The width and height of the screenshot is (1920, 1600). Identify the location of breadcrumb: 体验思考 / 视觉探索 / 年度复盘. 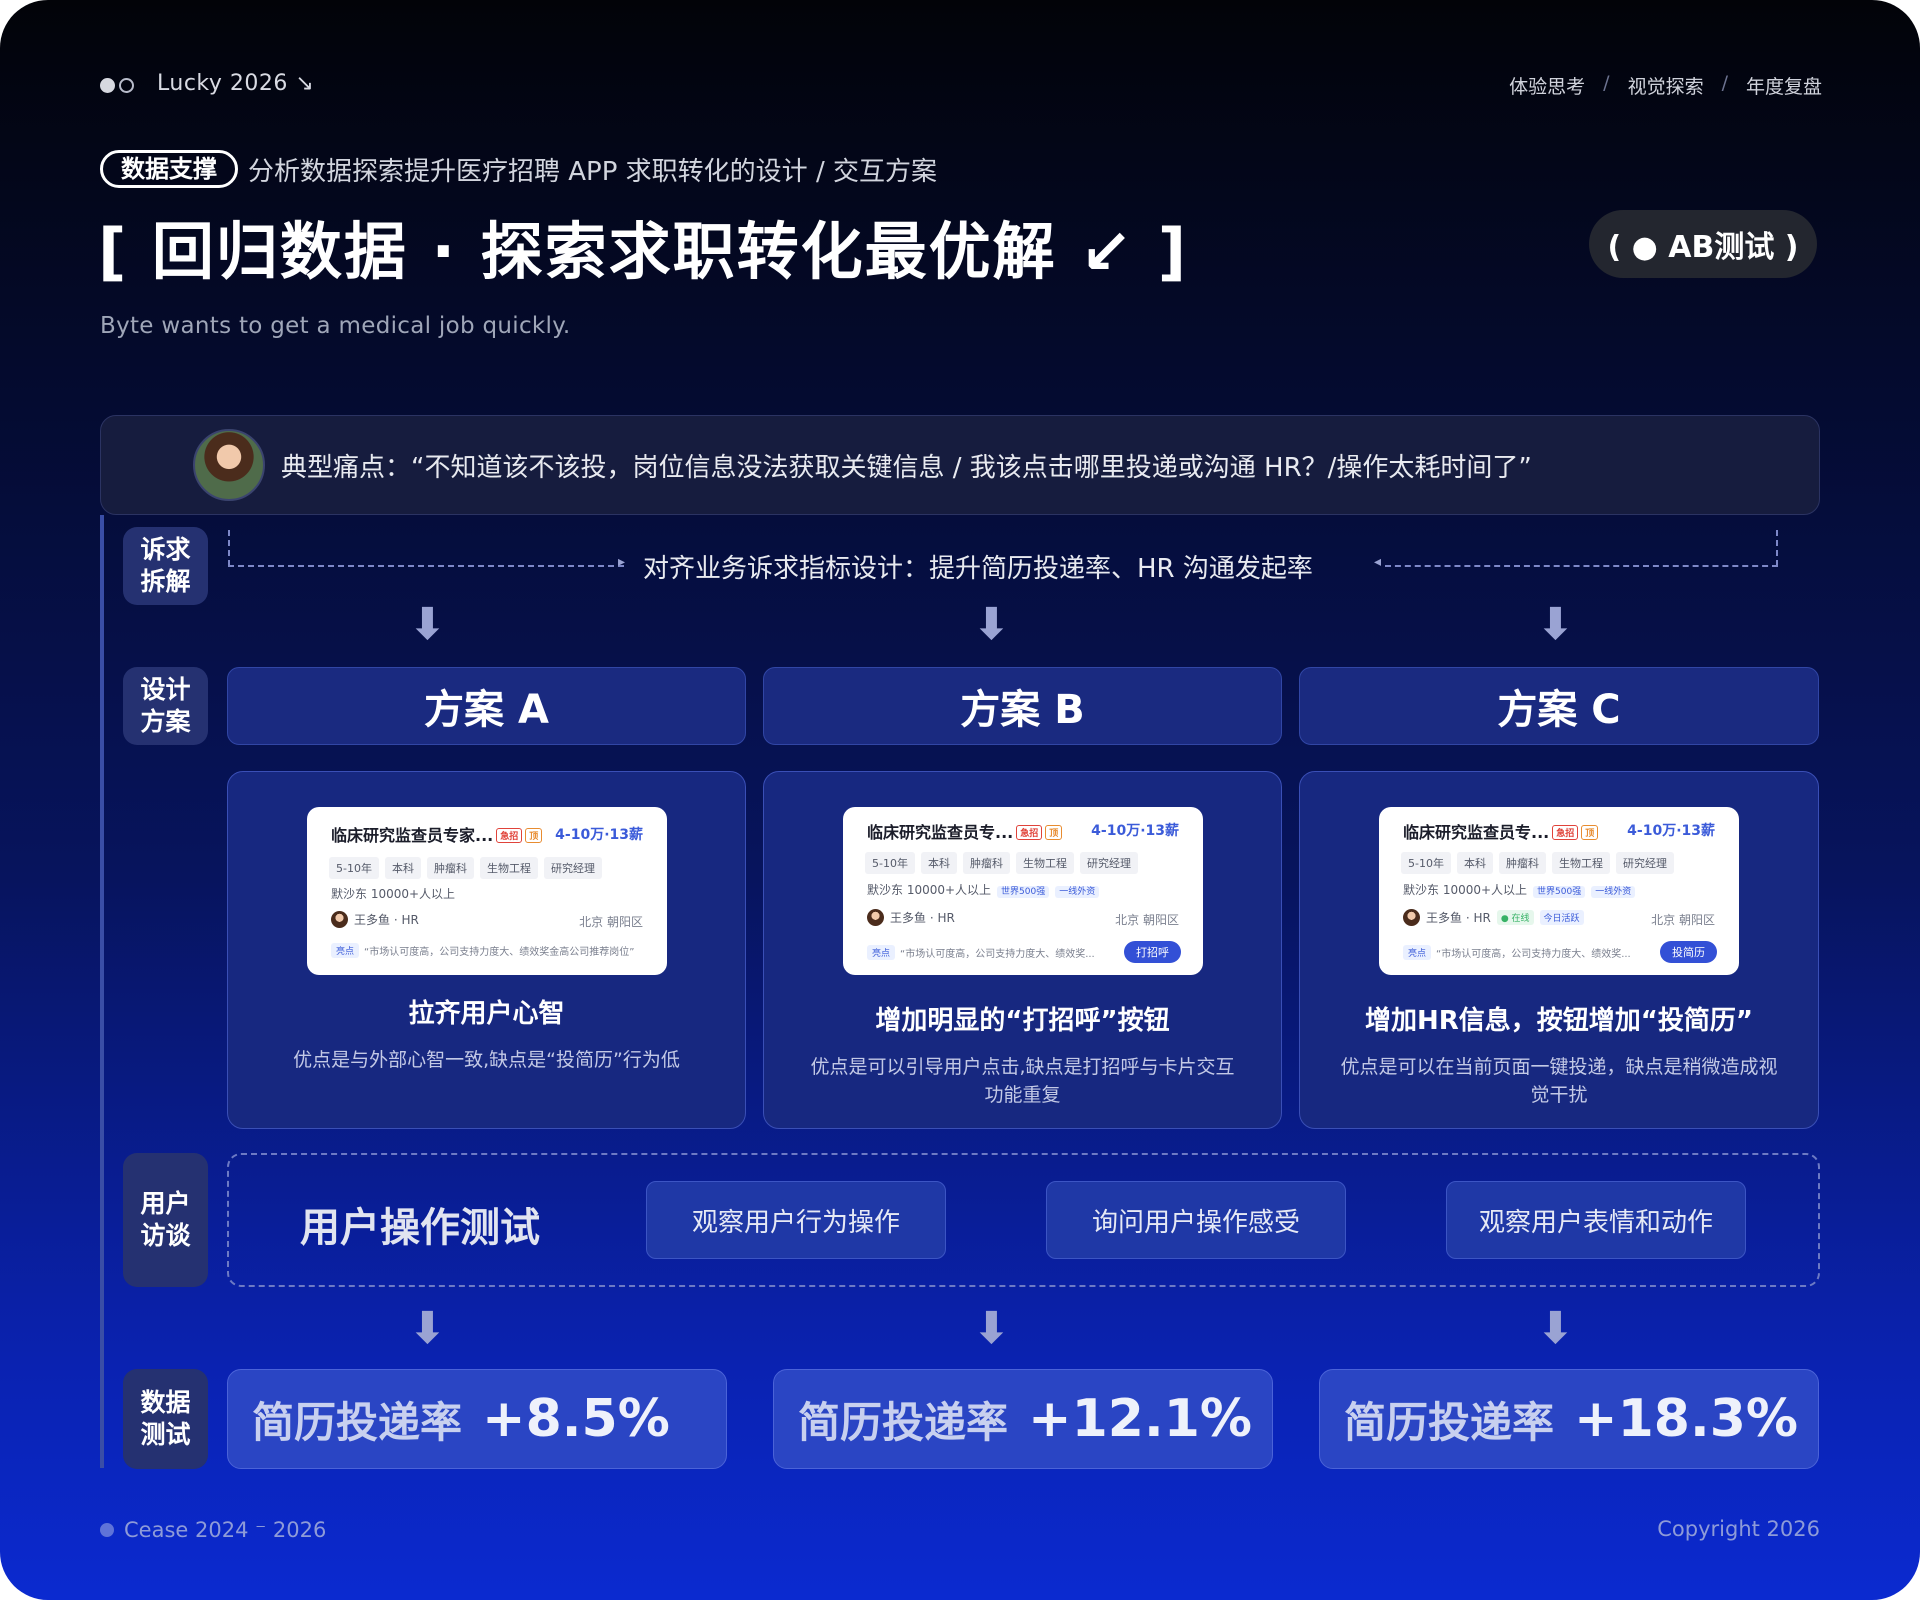
(1665, 85).